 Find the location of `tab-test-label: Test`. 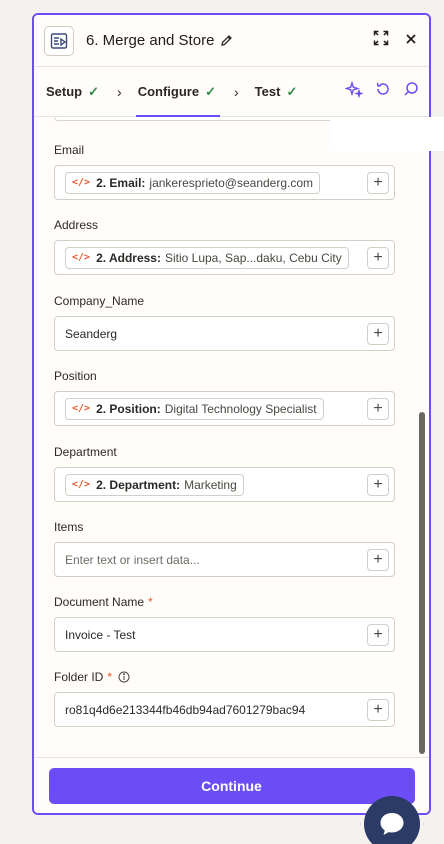

tab-test-label: Test is located at coordinates (267, 91).